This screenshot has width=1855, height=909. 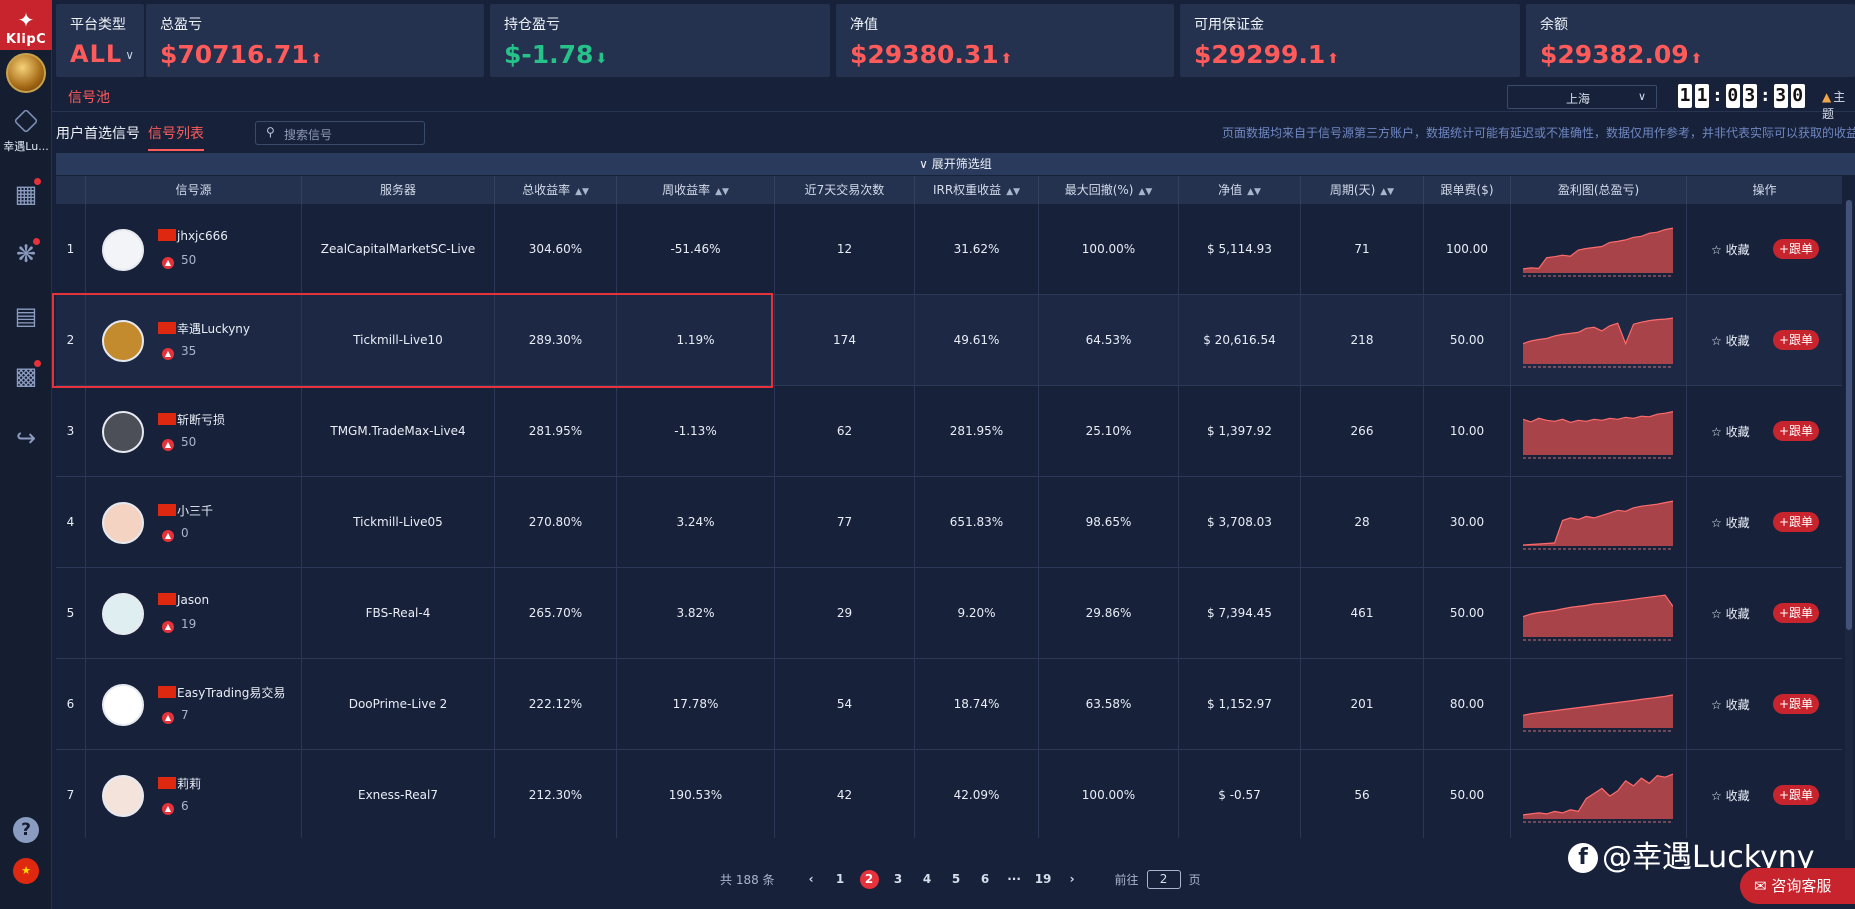 What do you see at coordinates (1163, 879) in the screenshot?
I see `goto-input: 2` at bounding box center [1163, 879].